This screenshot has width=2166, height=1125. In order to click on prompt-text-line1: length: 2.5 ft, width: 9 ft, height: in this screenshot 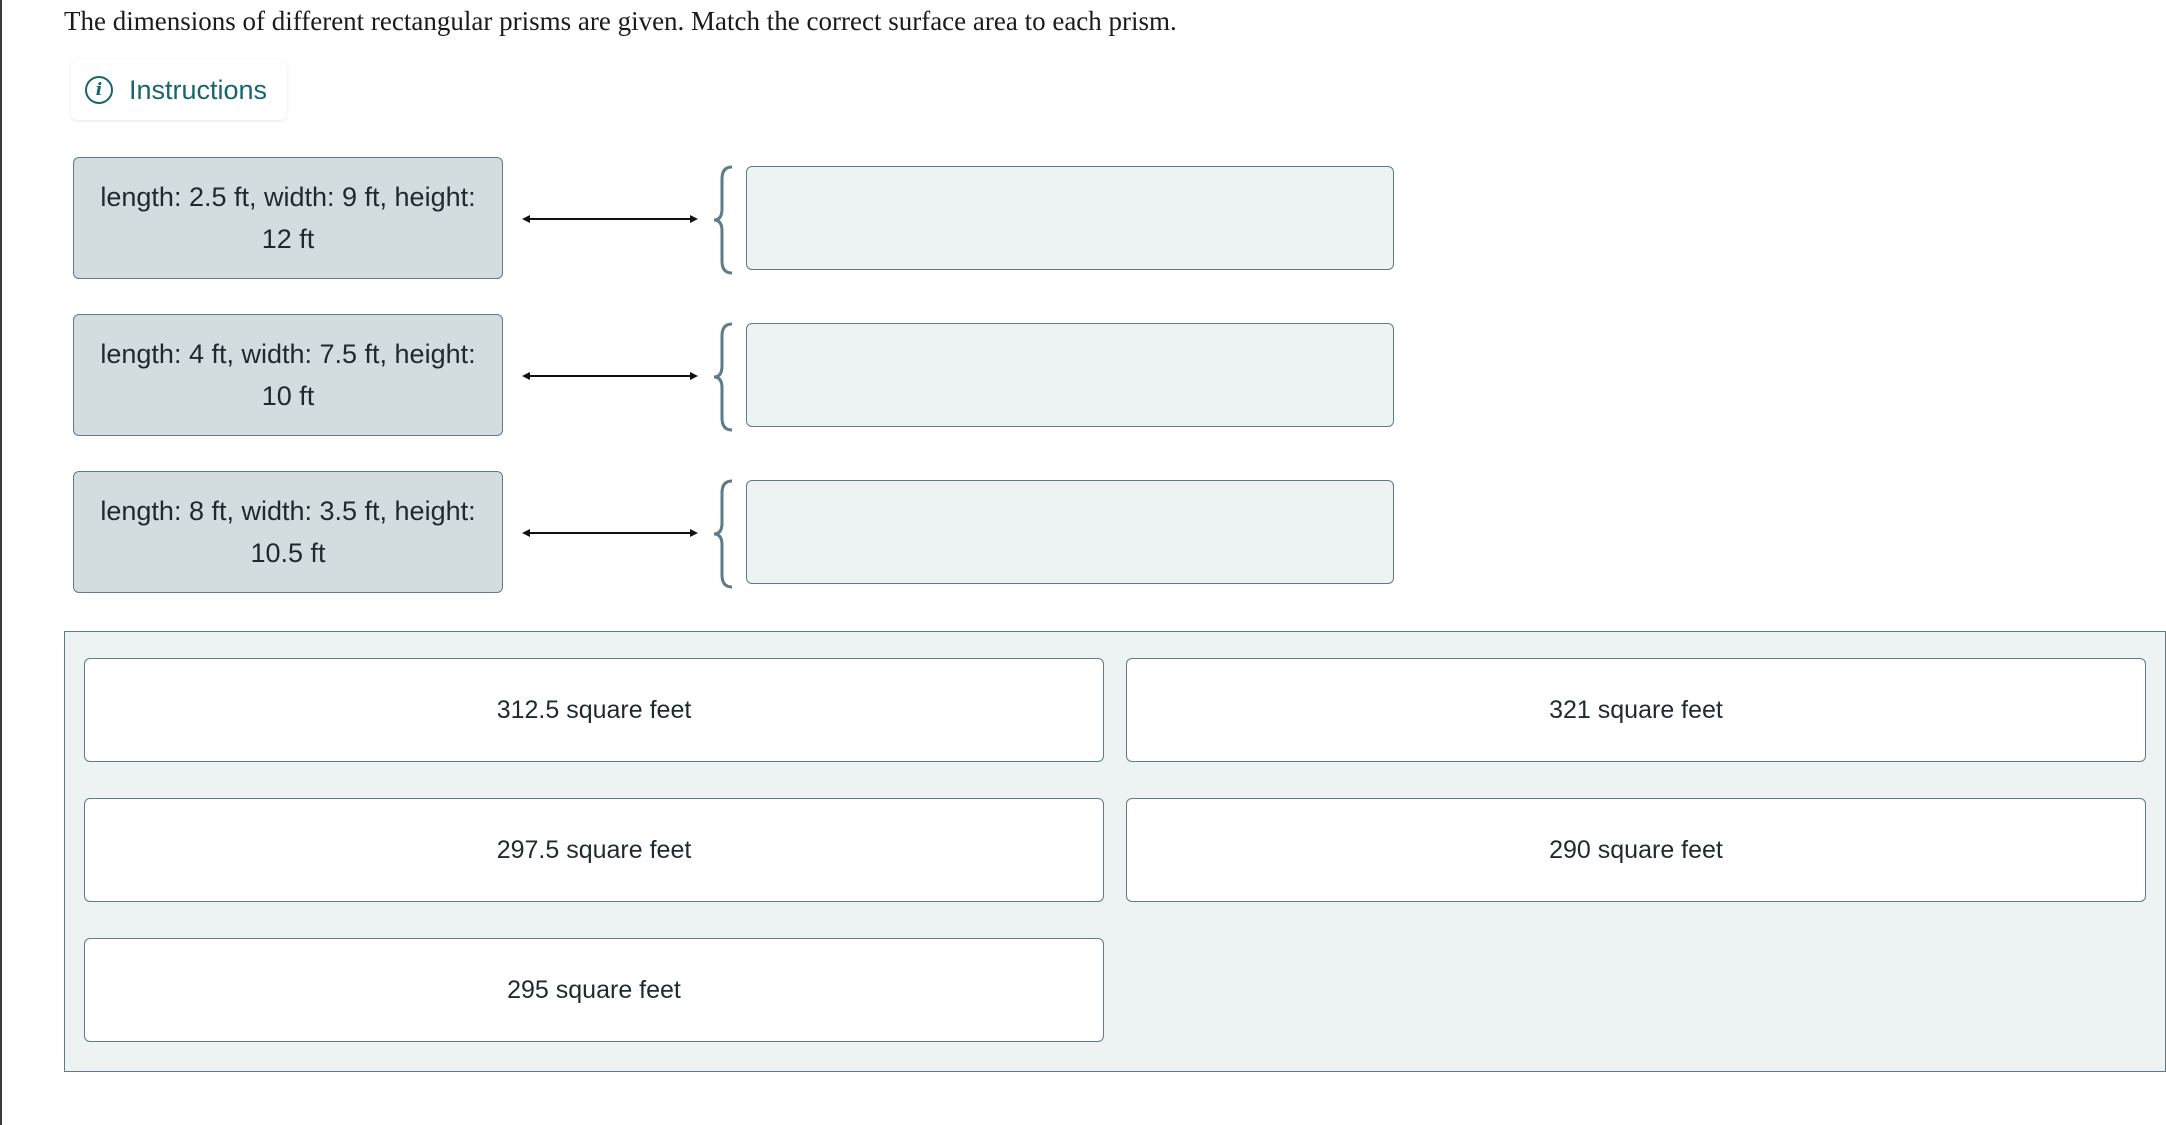, I will do `click(288, 197)`.